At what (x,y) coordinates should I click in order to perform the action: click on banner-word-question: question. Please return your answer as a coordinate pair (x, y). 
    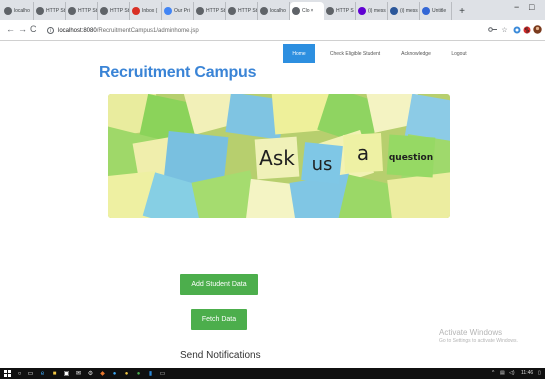
    Looking at the image, I should click on (411, 158).